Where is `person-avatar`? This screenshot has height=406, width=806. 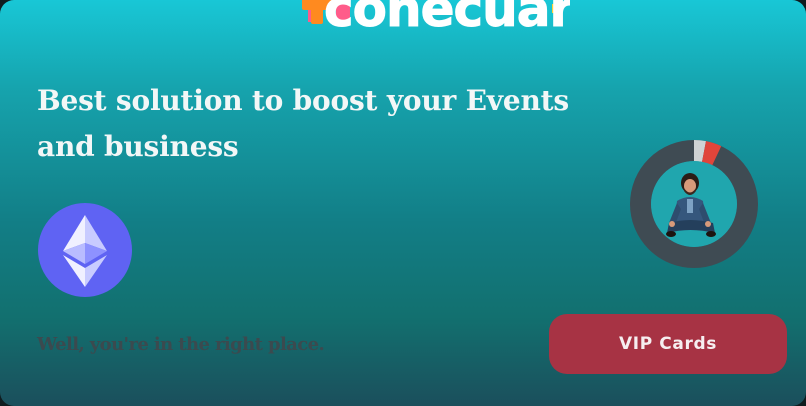
person-avatar is located at coordinates (694, 204).